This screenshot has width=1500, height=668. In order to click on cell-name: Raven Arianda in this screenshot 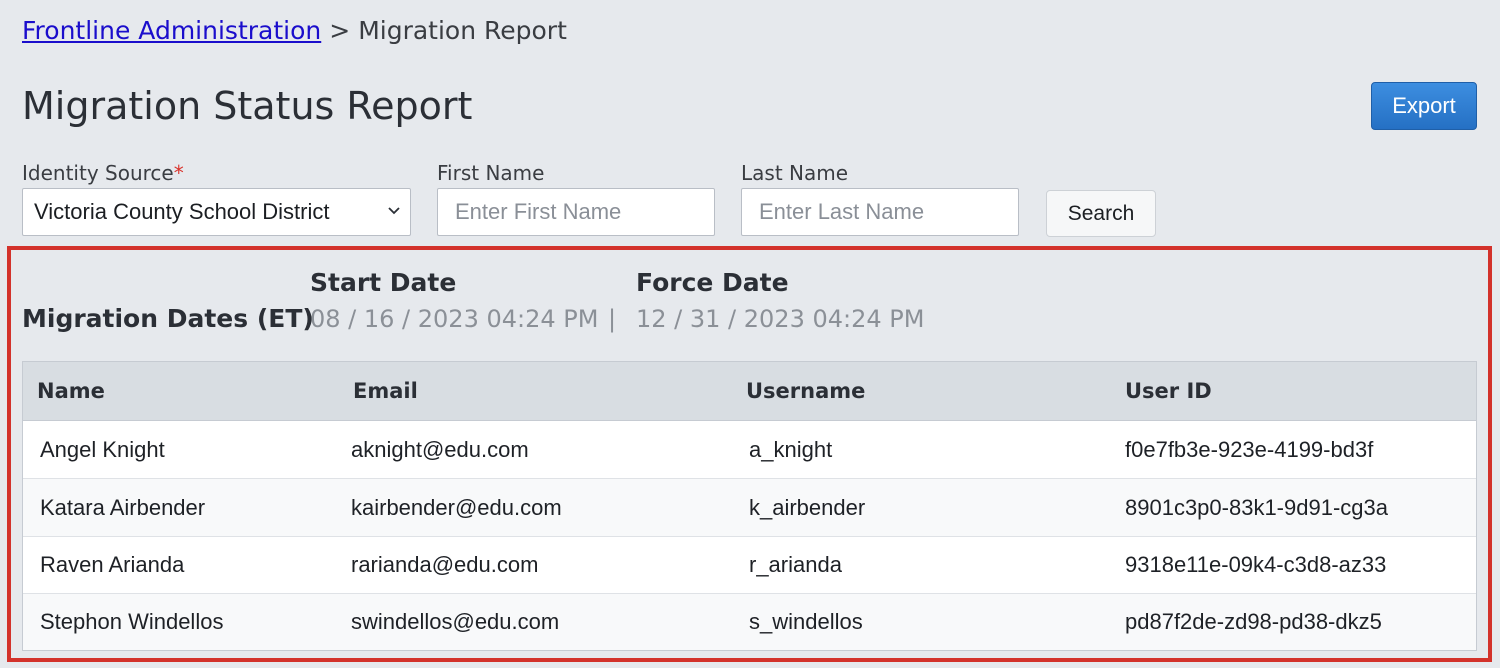, I will do `click(112, 564)`.